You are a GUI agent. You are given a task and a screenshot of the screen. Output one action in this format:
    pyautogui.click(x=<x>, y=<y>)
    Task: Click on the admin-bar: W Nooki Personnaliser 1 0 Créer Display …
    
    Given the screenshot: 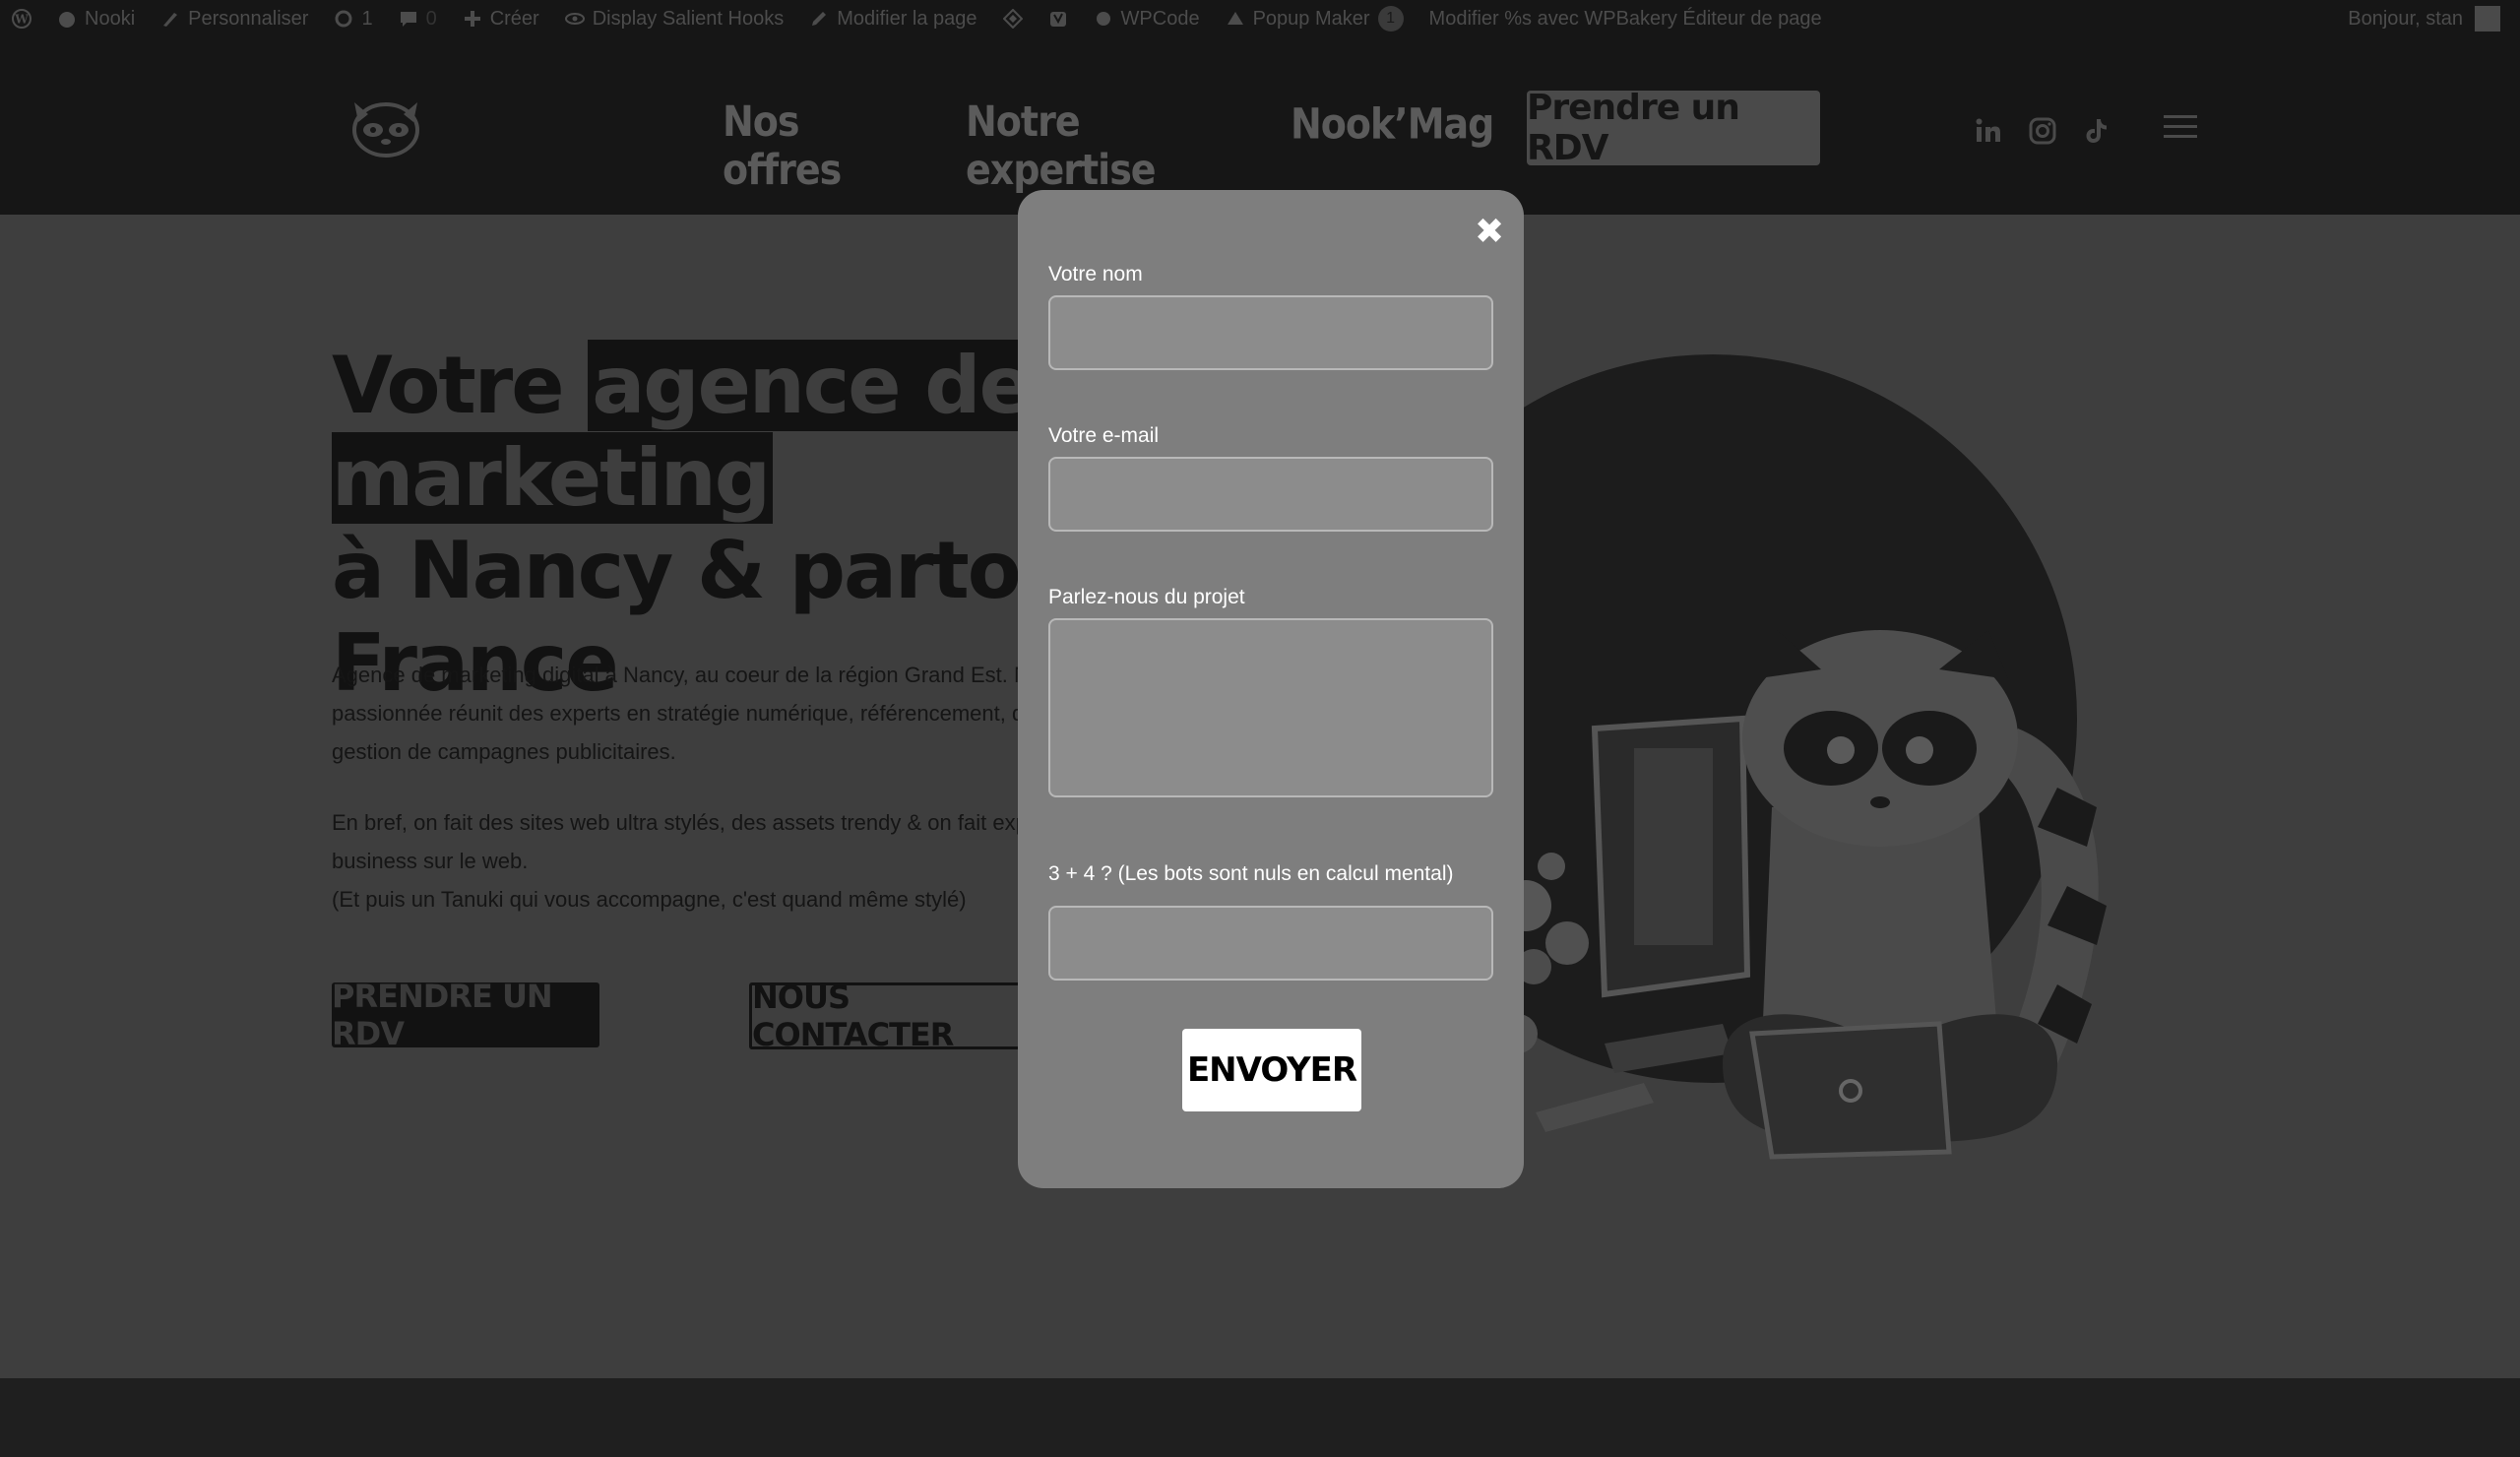 What is the action you would take?
    pyautogui.click(x=1260, y=18)
    